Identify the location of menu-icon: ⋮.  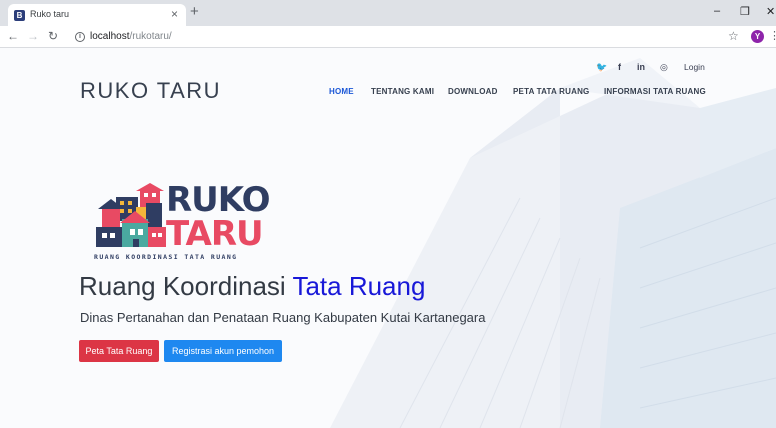
(772, 35).